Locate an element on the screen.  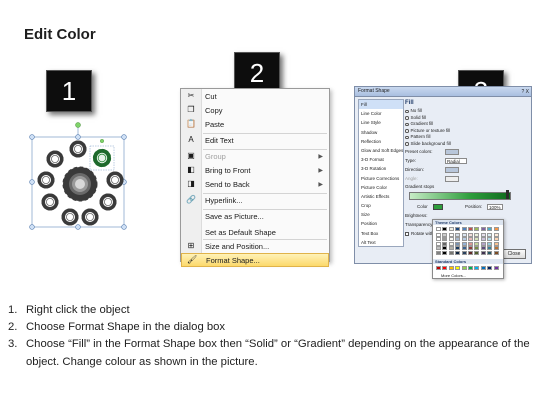
menu-item-group: ▣ Group ▶ is located at coordinates (255, 156).